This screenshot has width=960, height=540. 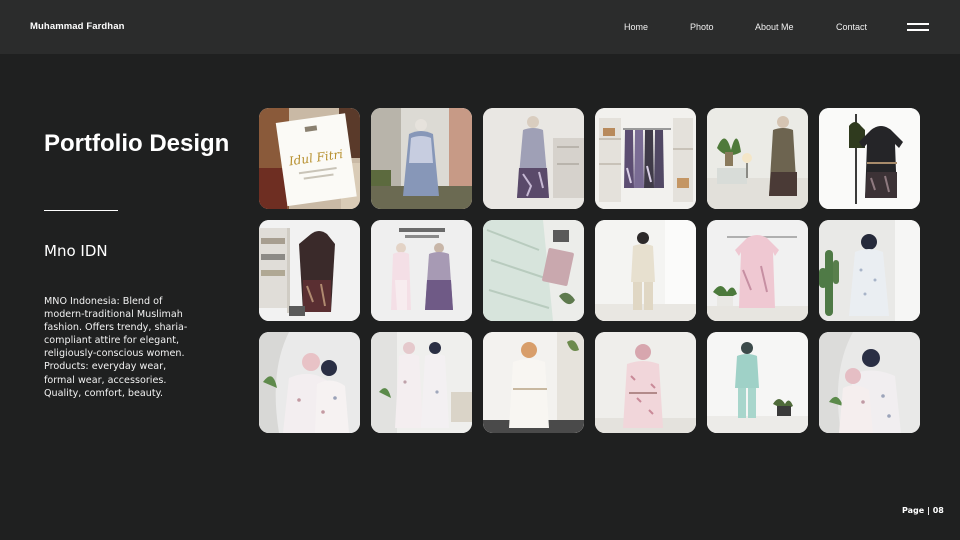 I want to click on gallery-photo-two-models-closeup, so click(x=309, y=382).